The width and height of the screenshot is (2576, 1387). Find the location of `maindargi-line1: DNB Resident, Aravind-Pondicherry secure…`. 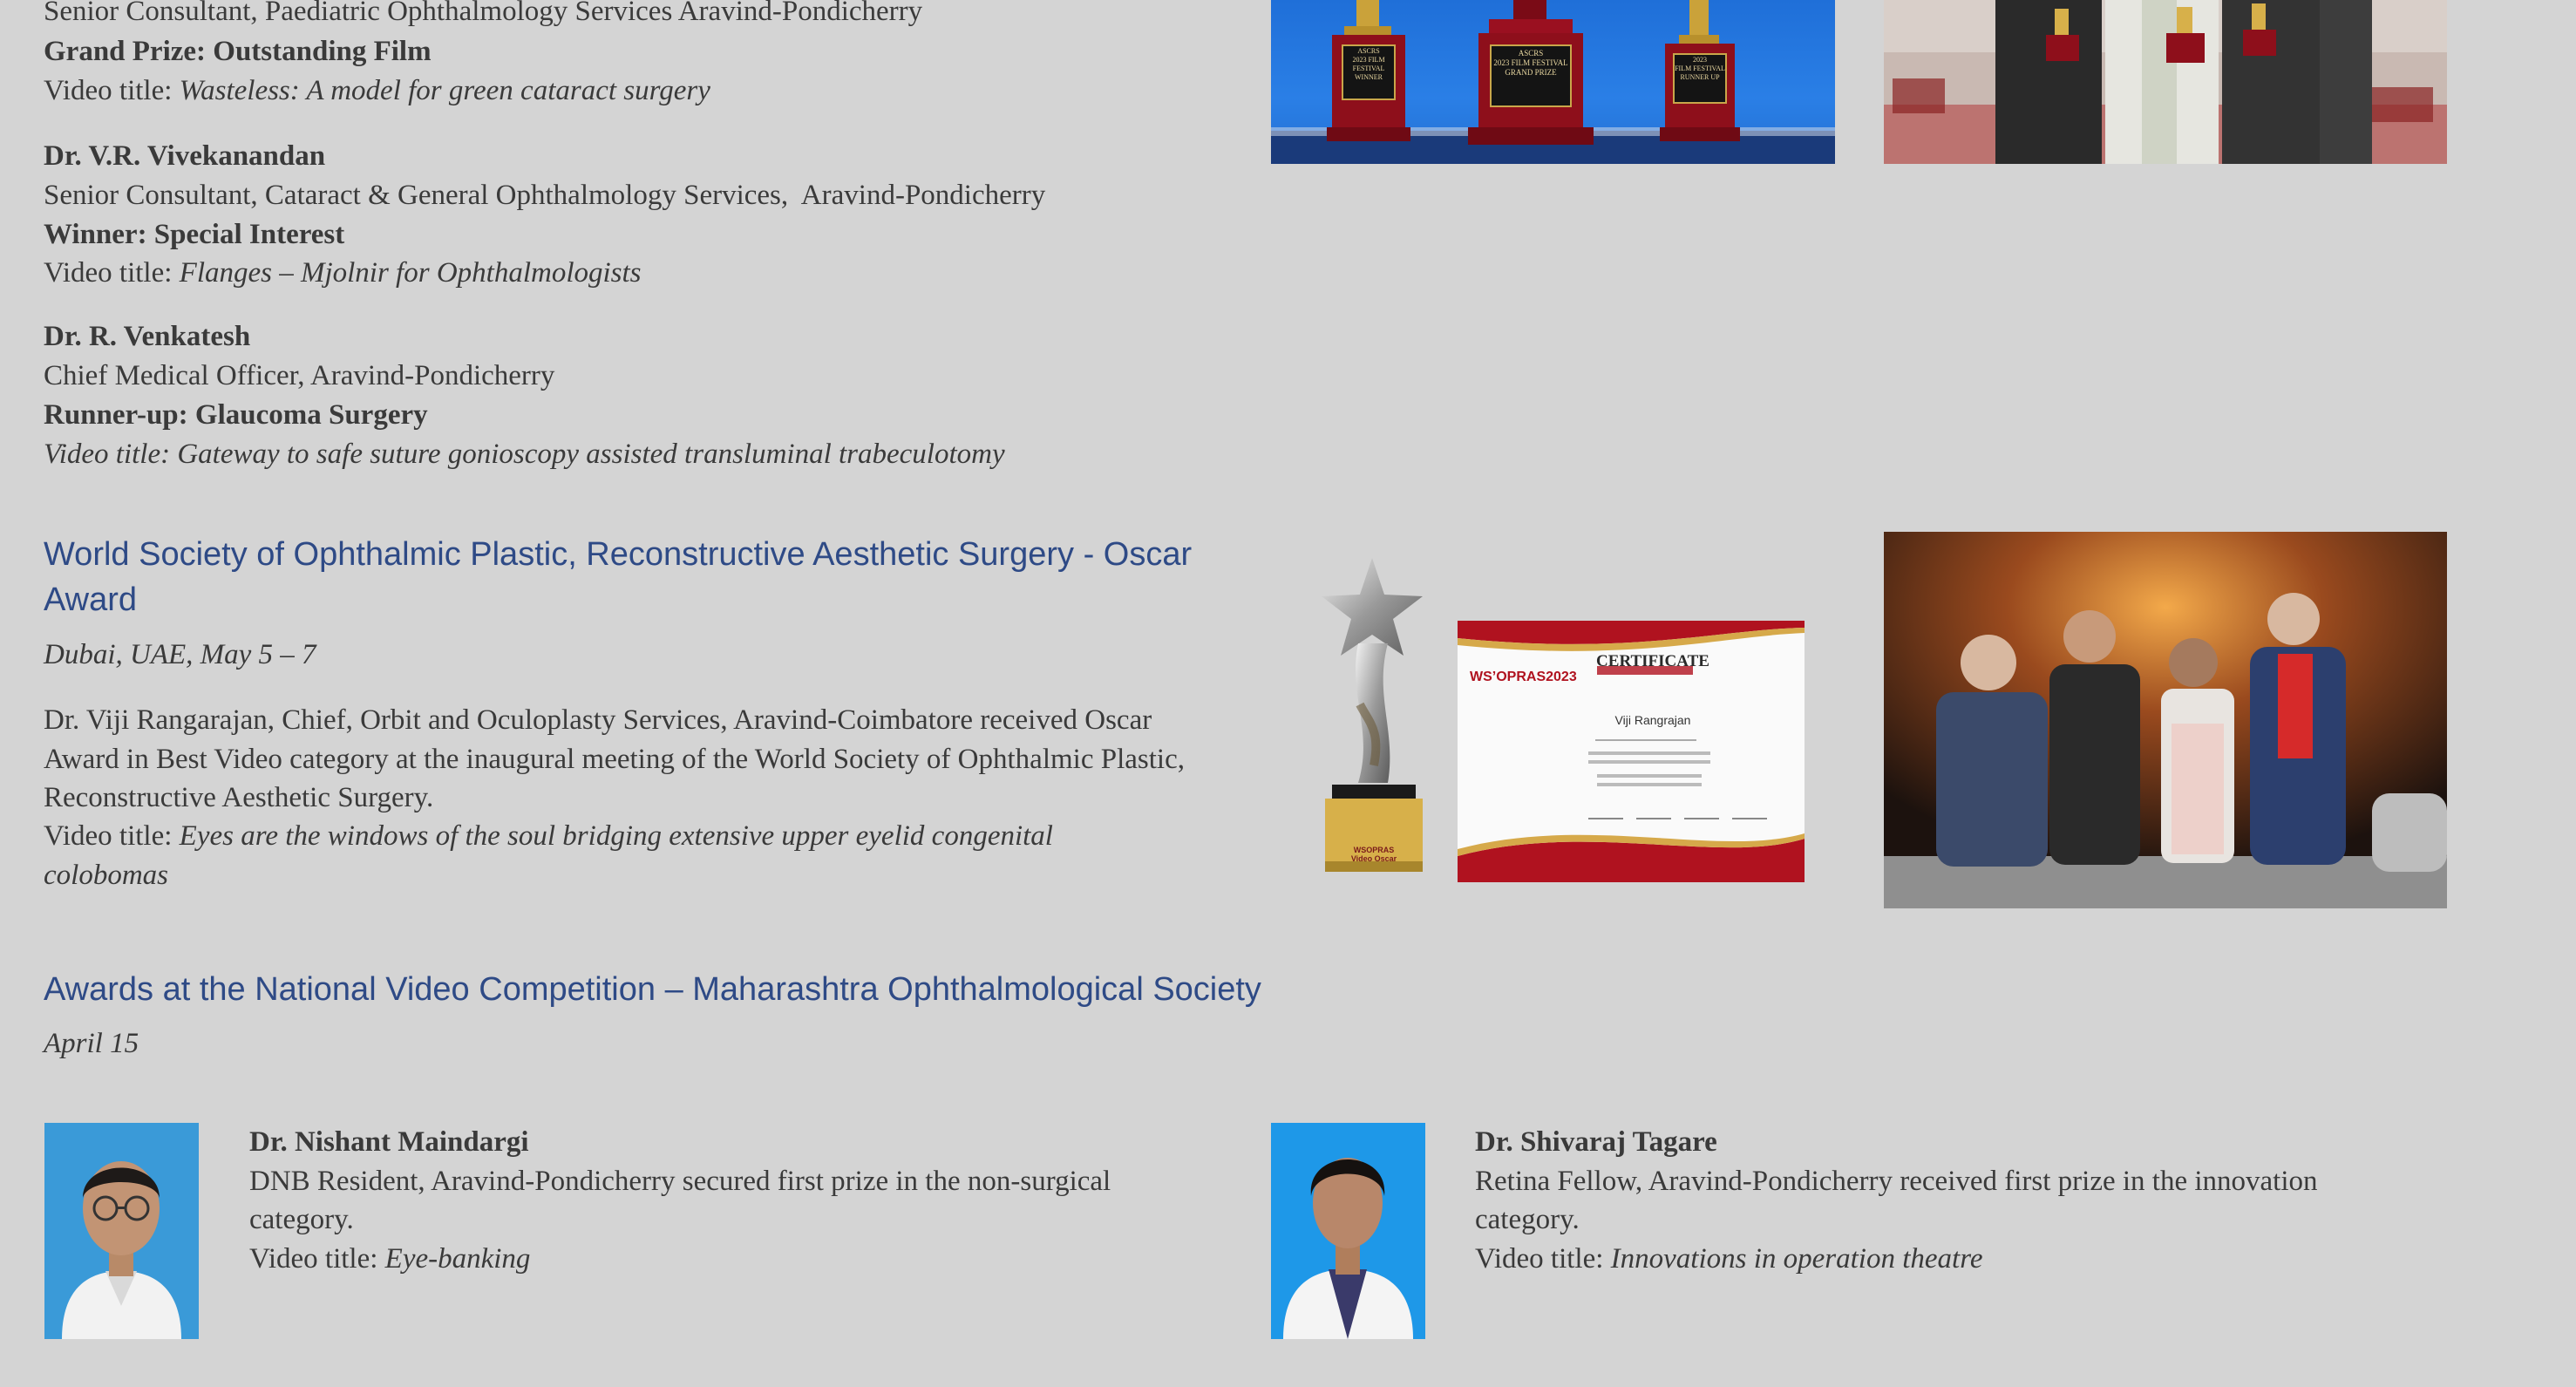

maindargi-line1: DNB Resident, Aravind-Pondicherry secure… is located at coordinates (680, 1181).